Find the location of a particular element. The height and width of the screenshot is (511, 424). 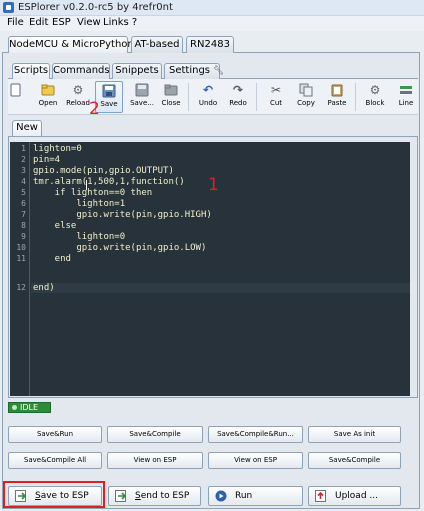

menu-view: View is located at coordinates (89, 22).